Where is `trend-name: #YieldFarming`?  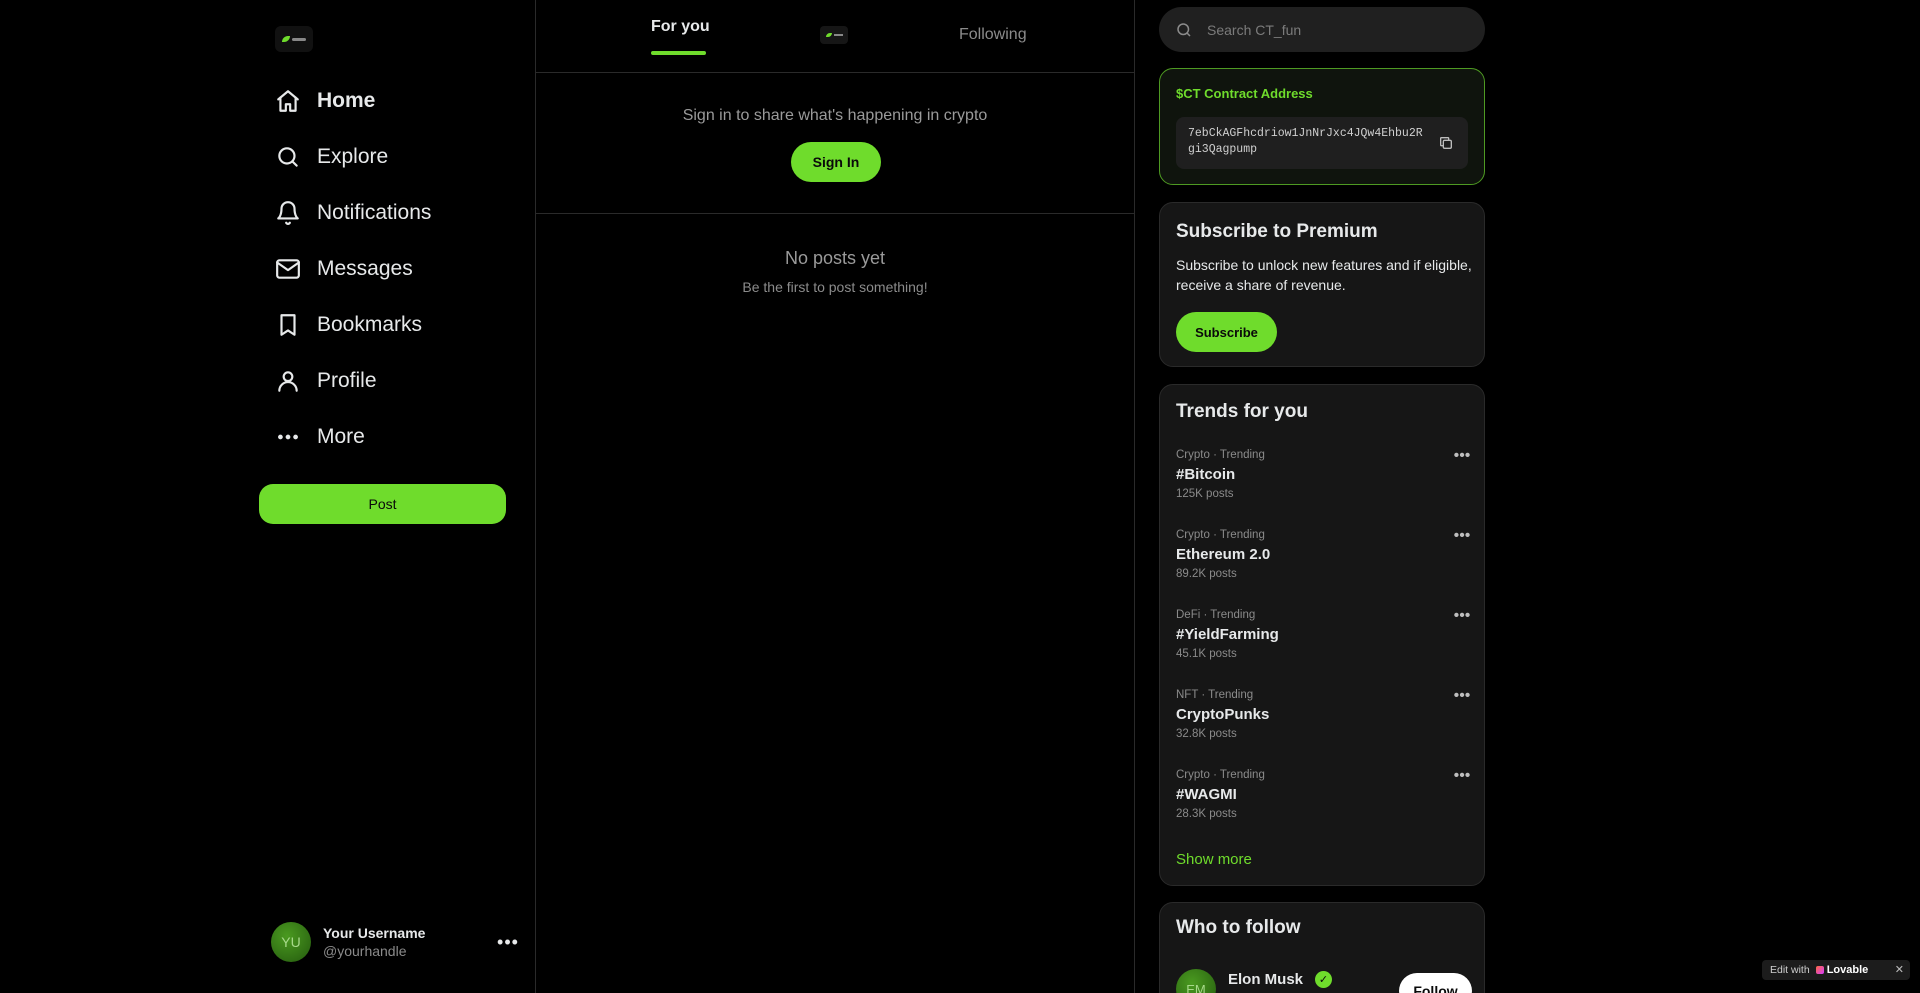
trend-name: #YieldFarming is located at coordinates (1227, 634).